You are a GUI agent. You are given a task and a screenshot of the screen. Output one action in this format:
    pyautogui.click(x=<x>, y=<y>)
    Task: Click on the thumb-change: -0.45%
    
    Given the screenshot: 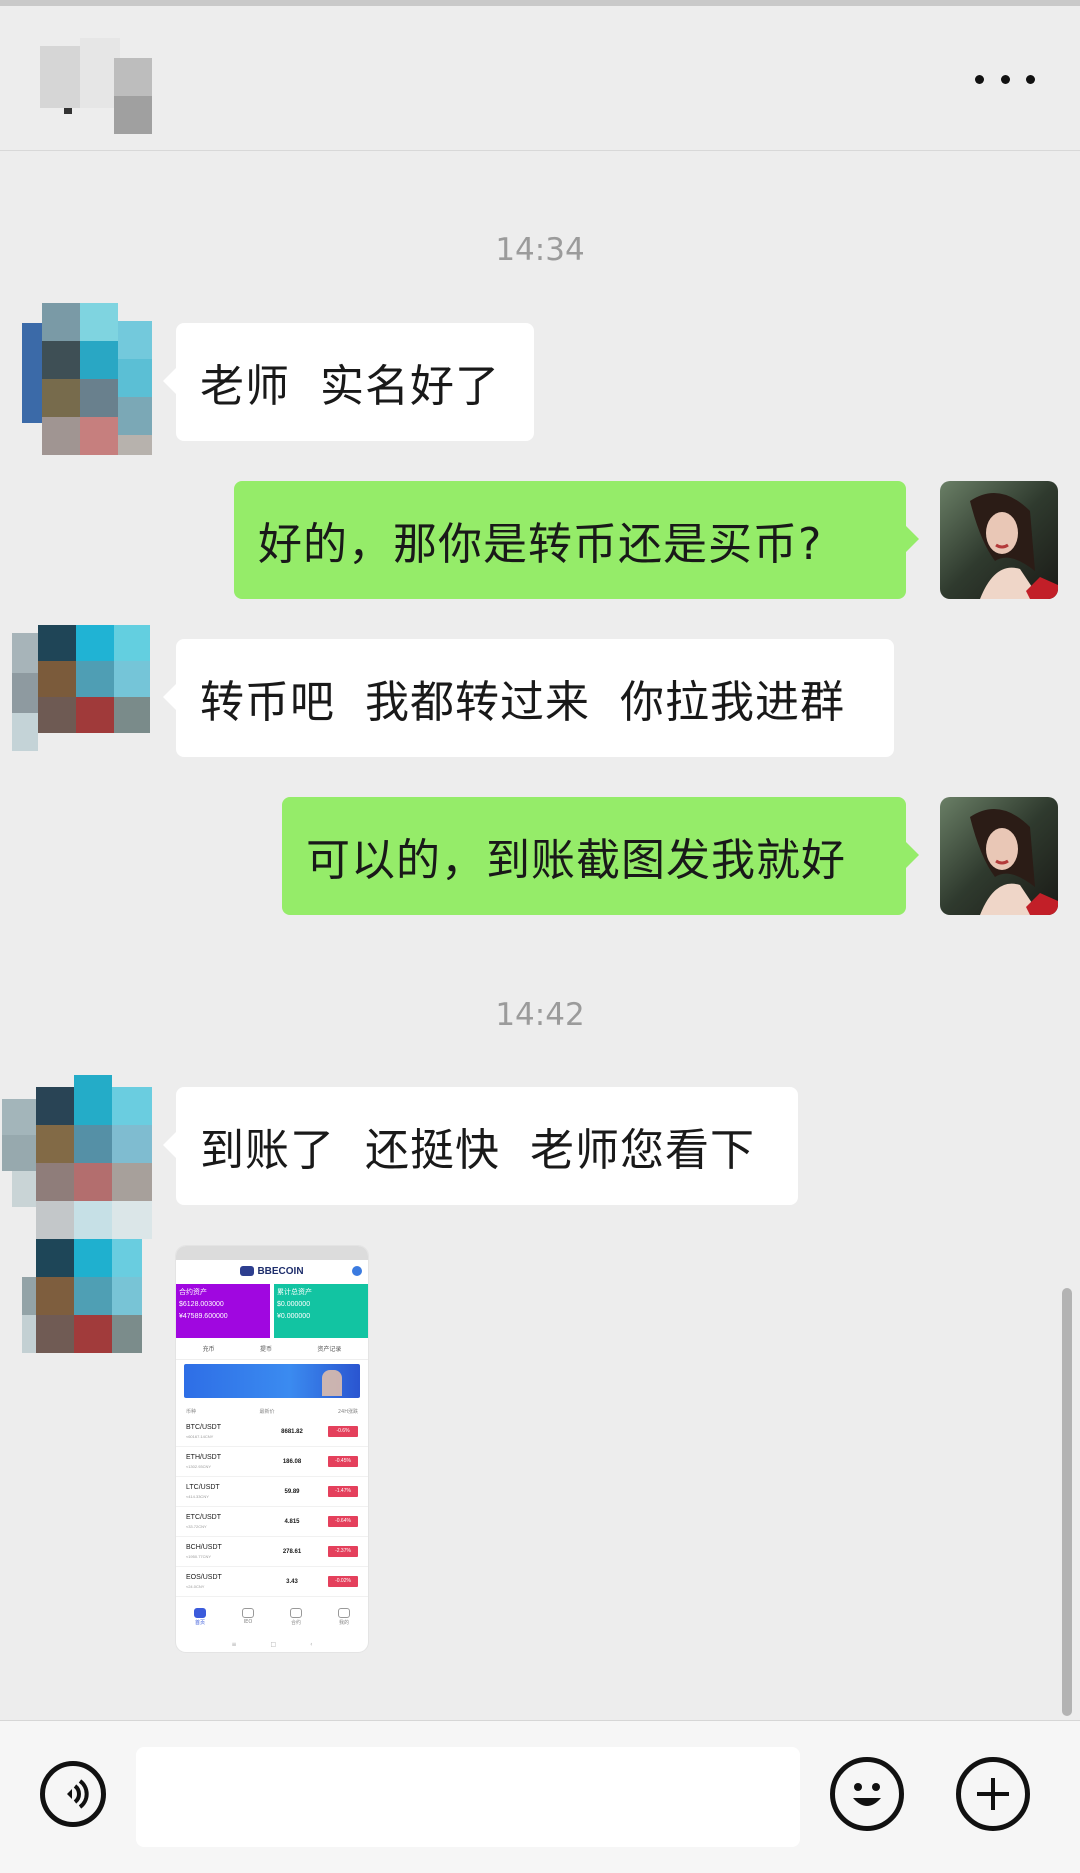 What is the action you would take?
    pyautogui.click(x=343, y=1461)
    